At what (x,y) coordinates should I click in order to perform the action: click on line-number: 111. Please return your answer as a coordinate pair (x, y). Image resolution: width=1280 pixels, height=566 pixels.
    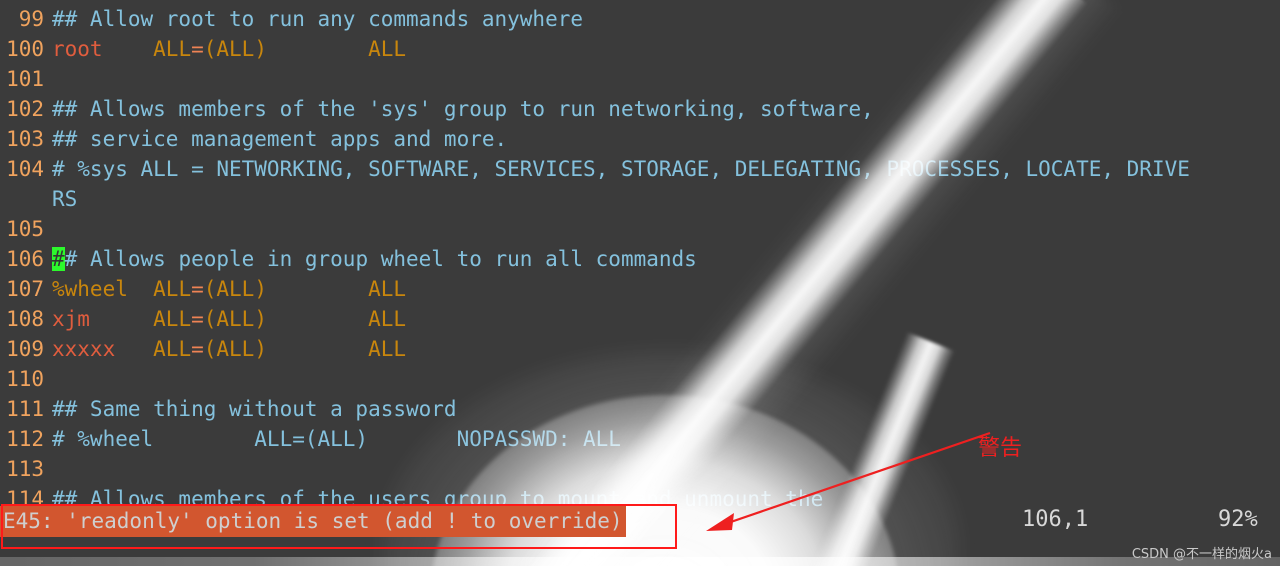
    Looking at the image, I should click on (25, 409).